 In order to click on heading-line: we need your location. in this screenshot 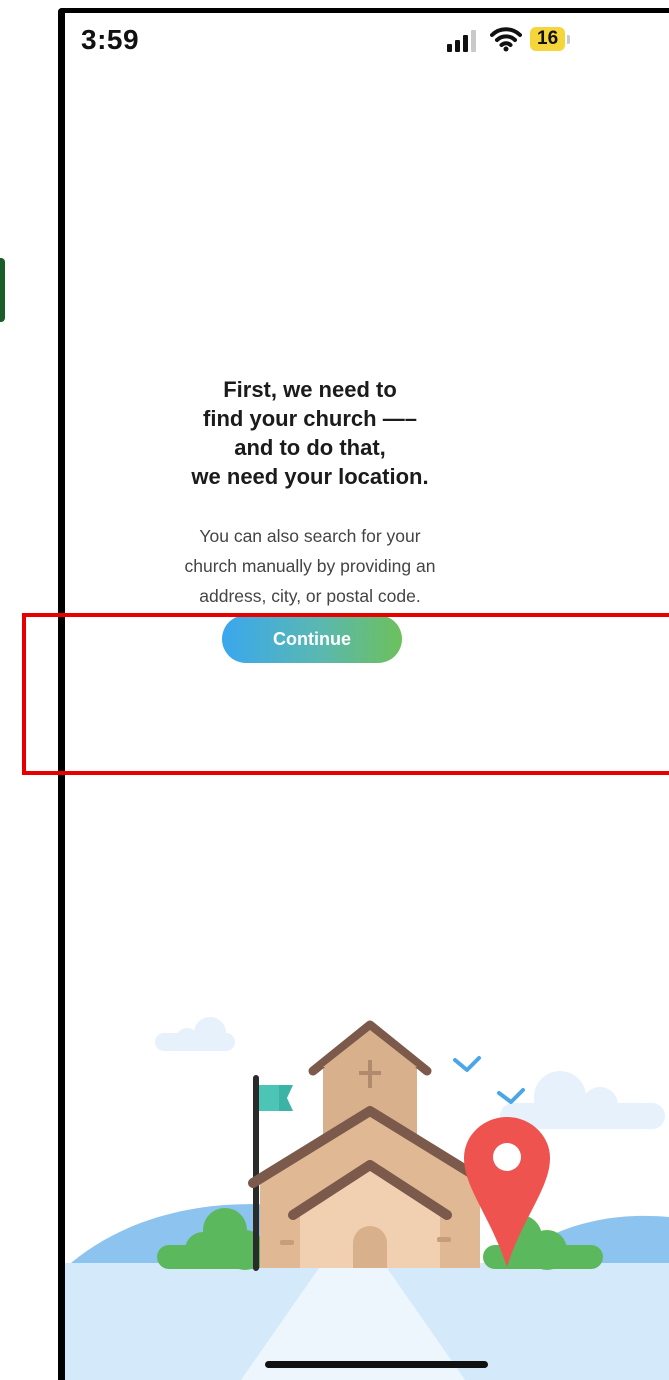, I will do `click(310, 476)`.